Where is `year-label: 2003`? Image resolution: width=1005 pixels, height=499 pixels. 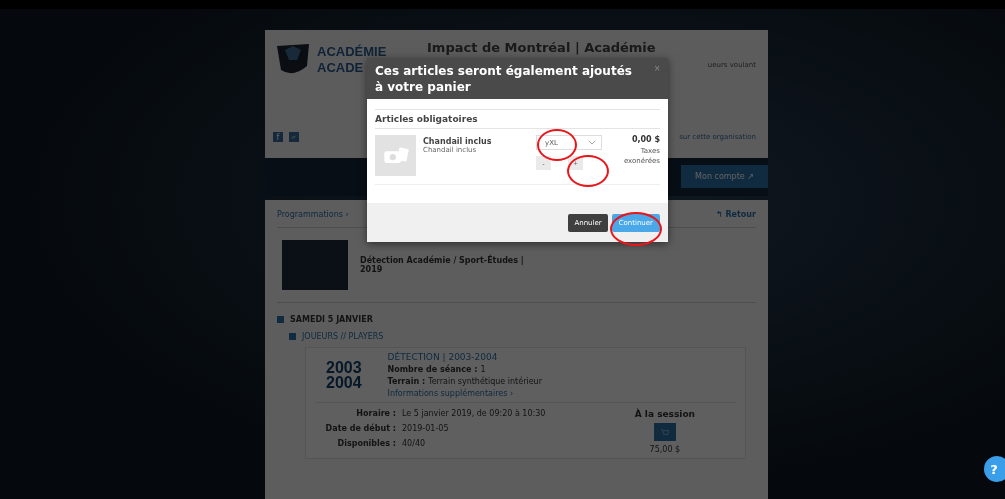 year-label: 2003 is located at coordinates (344, 367).